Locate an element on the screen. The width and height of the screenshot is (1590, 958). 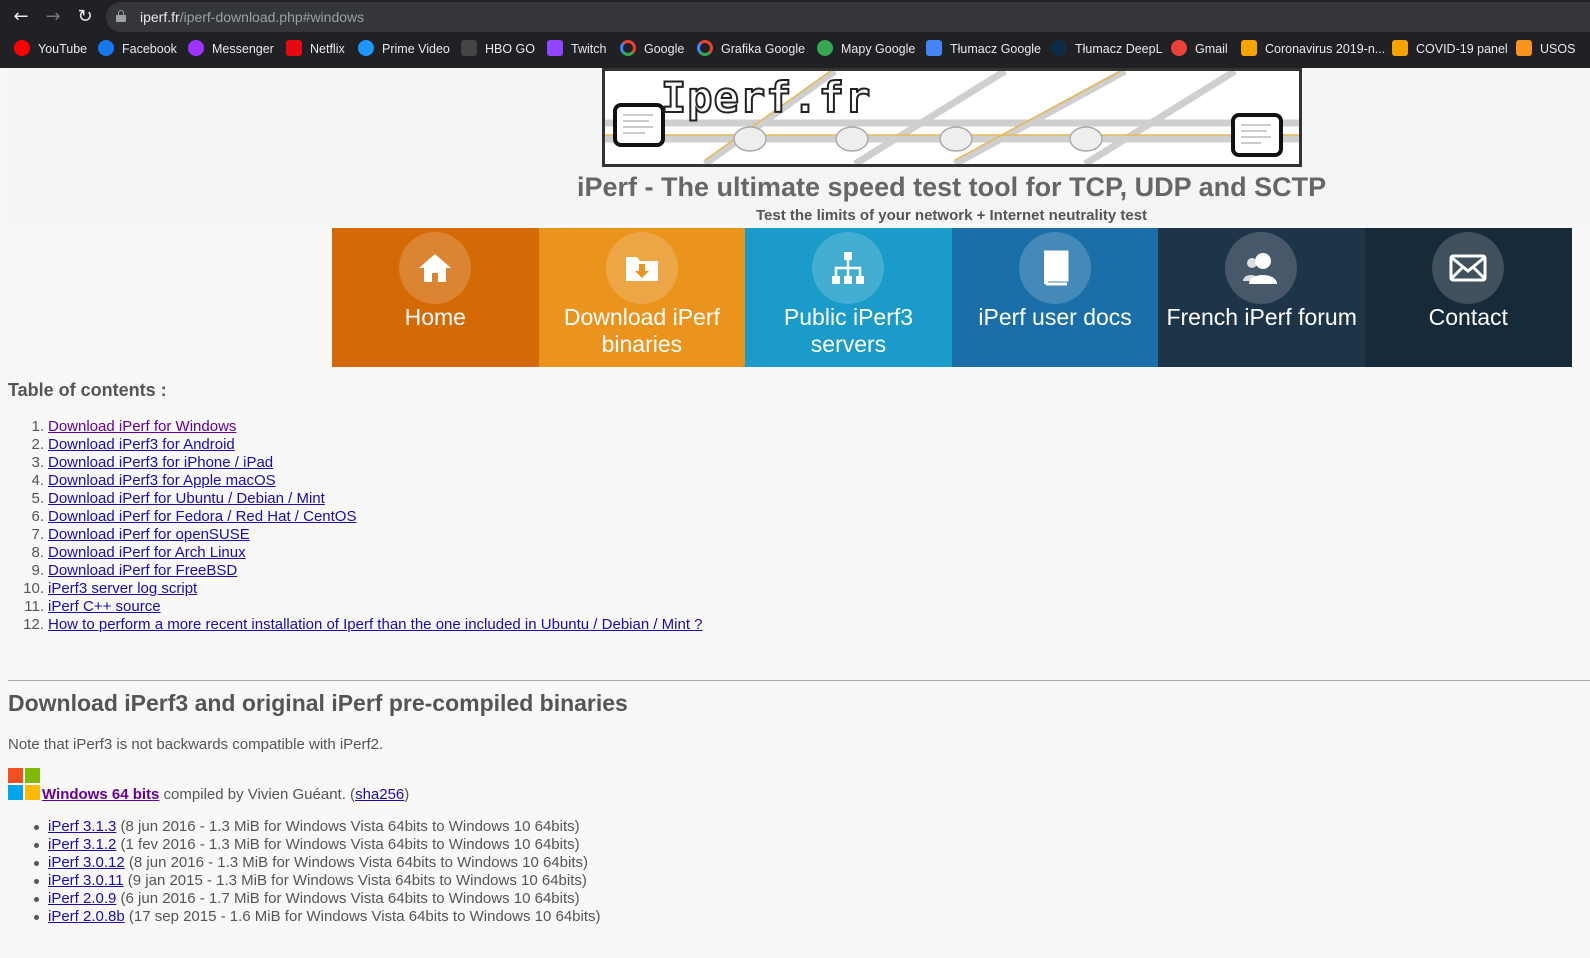
toc-item: 8. Download iPerf for Arch Linux is located at coordinates (367, 553).